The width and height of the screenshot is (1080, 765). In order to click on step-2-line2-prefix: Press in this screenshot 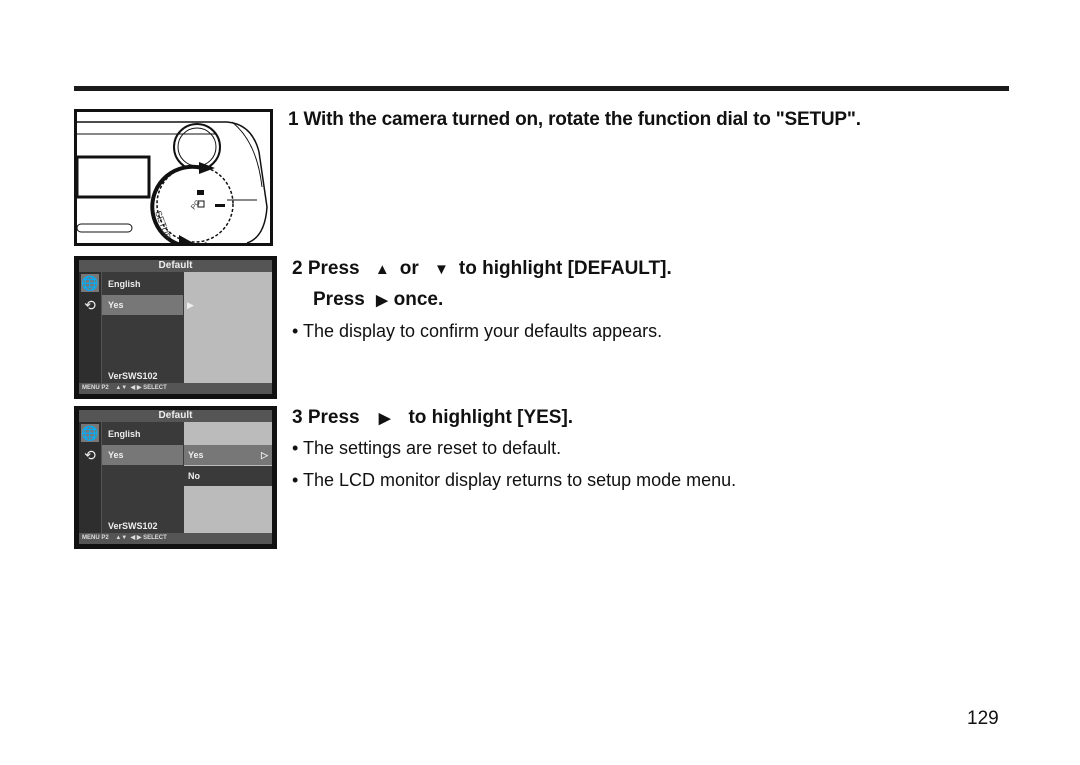, I will do `click(339, 299)`.